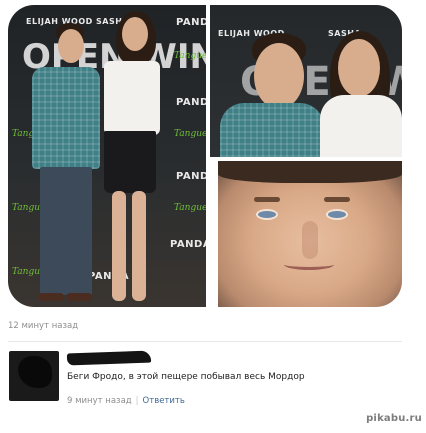 The image size is (426, 433). Describe the element at coordinates (99, 401) in the screenshot. I see `comment-timestamp: 9 минут назад` at that location.